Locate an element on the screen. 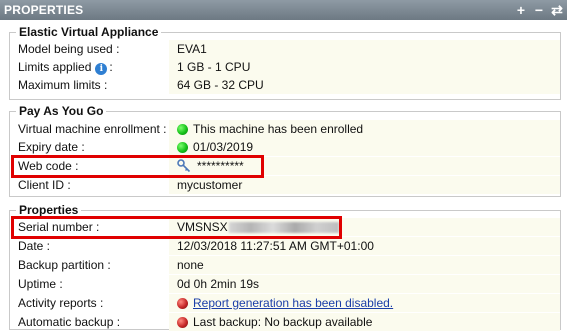 This screenshot has height=336, width=567. automatic-backup-label: Automatic backup : is located at coordinates (69, 322).